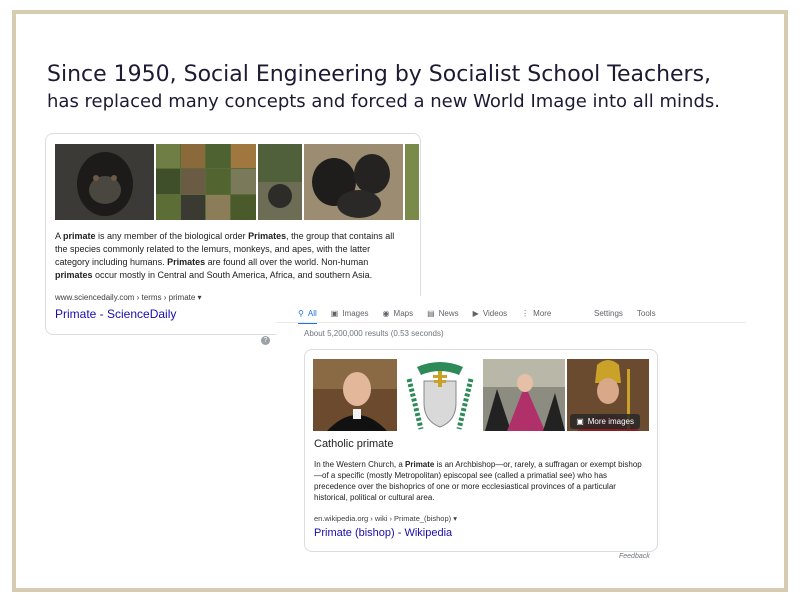 This screenshot has width=800, height=600. Describe the element at coordinates (443, 313) in the screenshot. I see `tab-news: ▤ News` at that location.